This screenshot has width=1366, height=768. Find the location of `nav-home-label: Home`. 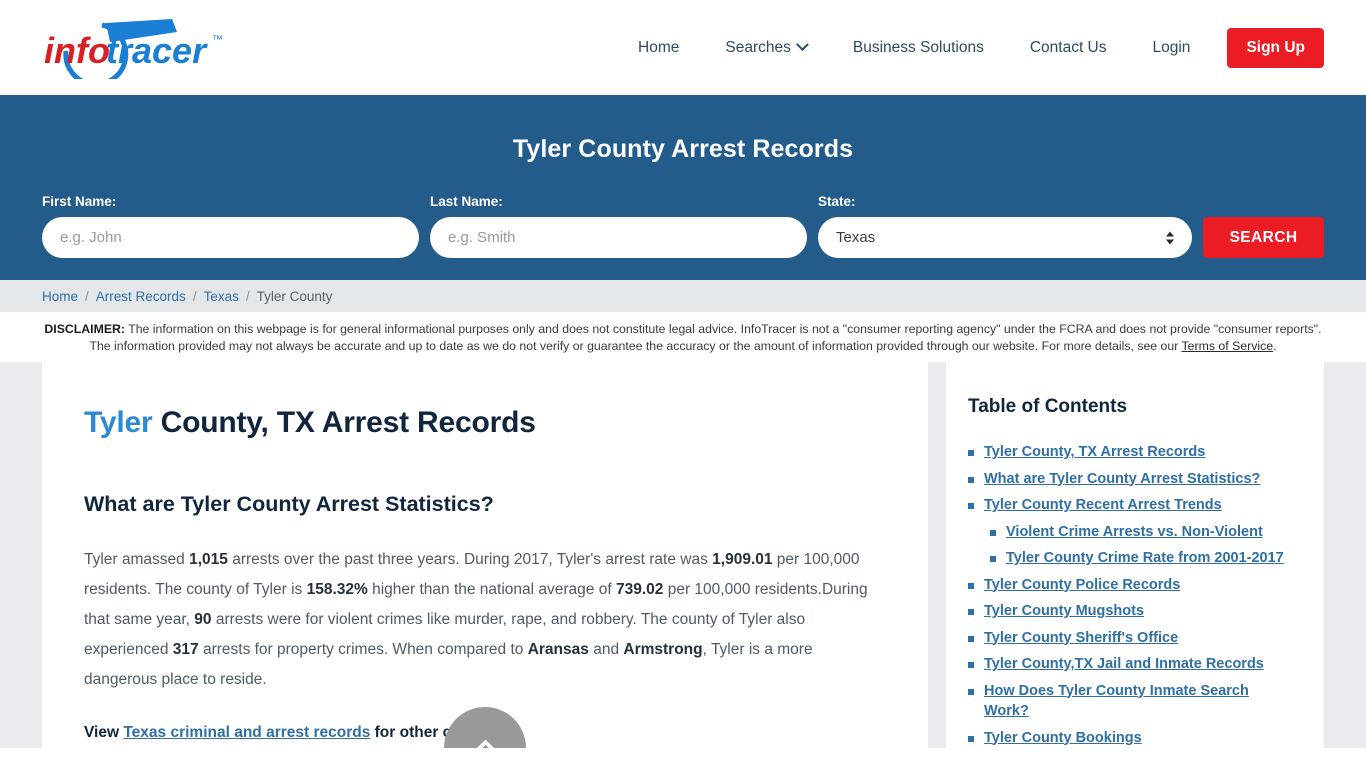

nav-home-label: Home is located at coordinates (659, 47).